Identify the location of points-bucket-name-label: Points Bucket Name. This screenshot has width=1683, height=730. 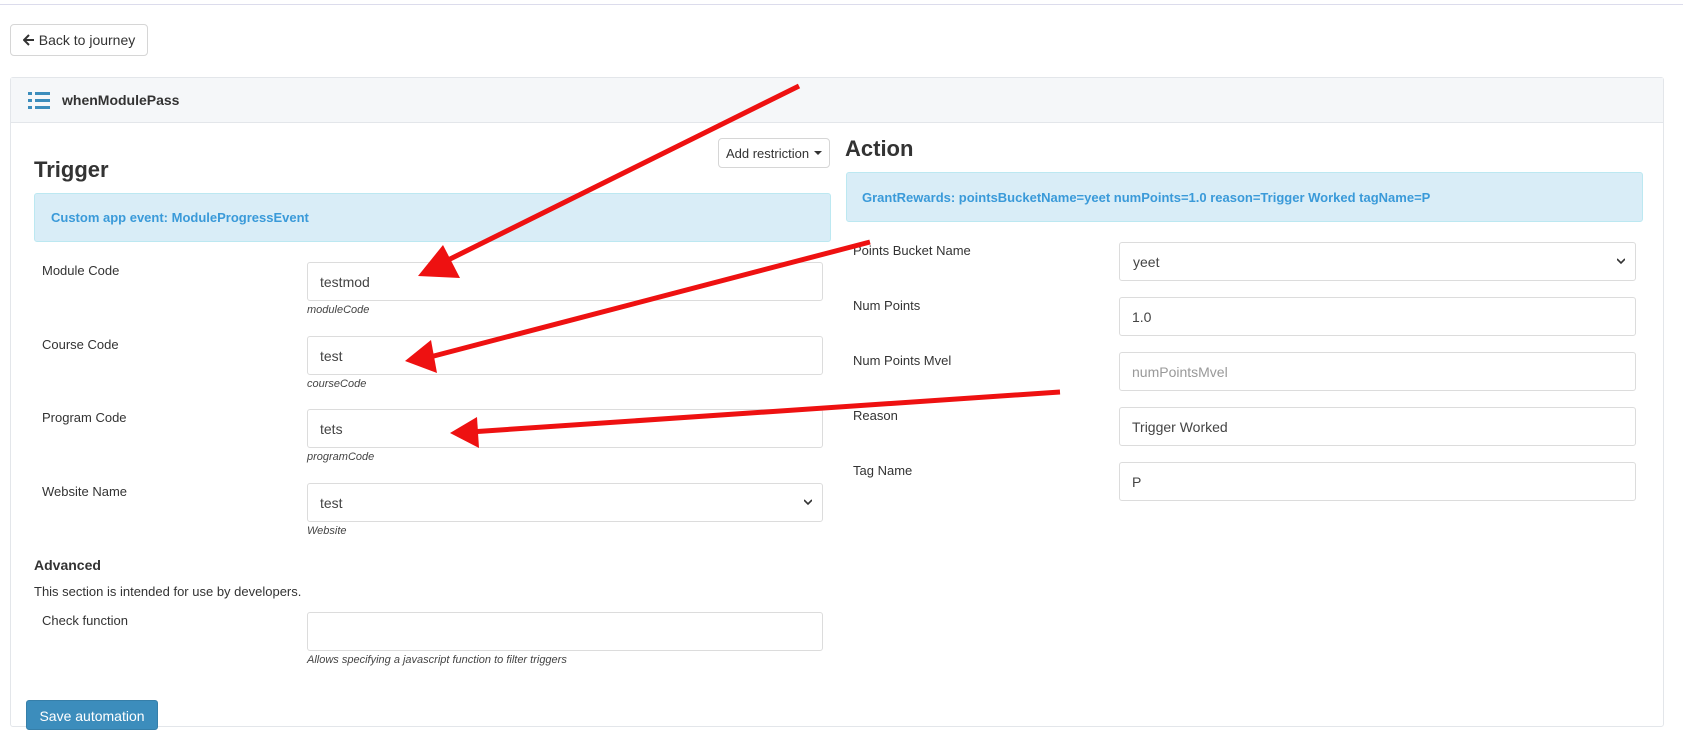
(912, 250).